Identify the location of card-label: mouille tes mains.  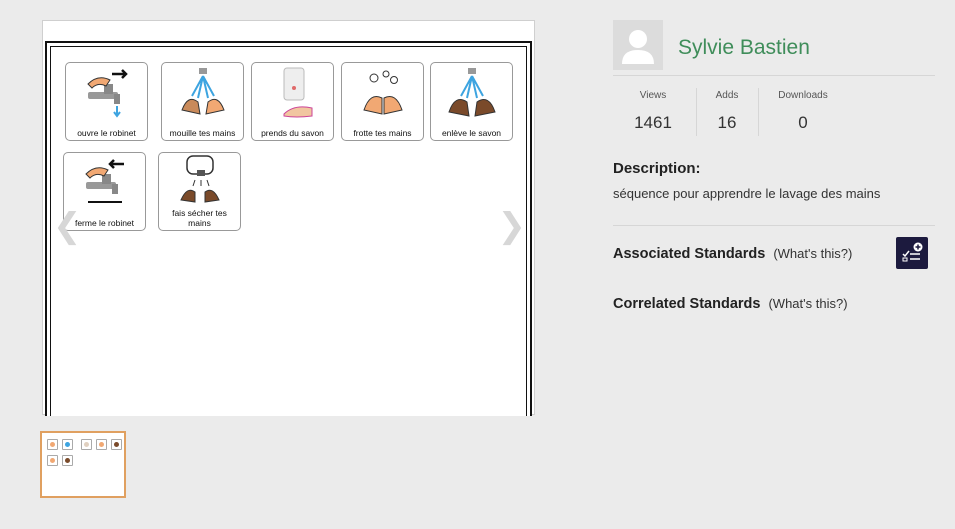
(202, 133).